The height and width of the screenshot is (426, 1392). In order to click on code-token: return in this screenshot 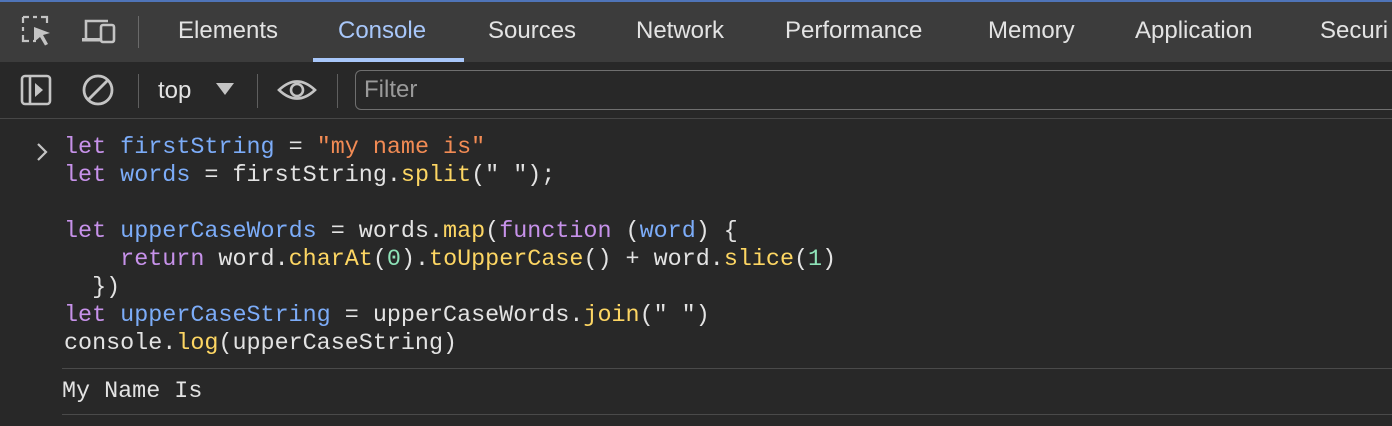, I will do `click(162, 260)`.